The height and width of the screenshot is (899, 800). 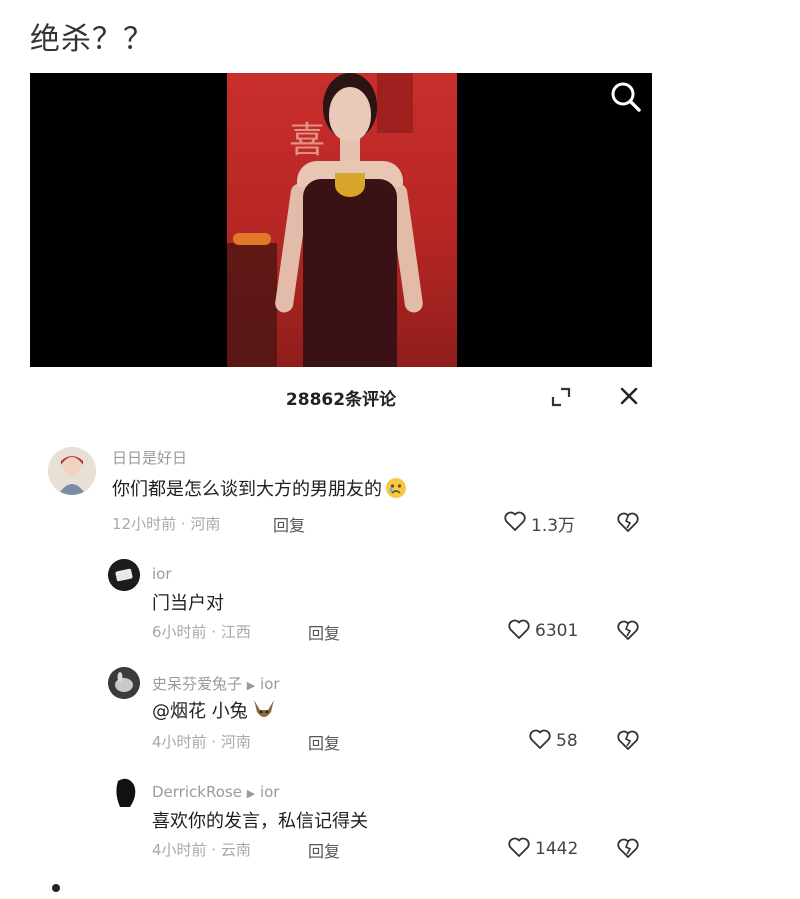 What do you see at coordinates (567, 741) in the screenshot?
I see `like-count: 58` at bounding box center [567, 741].